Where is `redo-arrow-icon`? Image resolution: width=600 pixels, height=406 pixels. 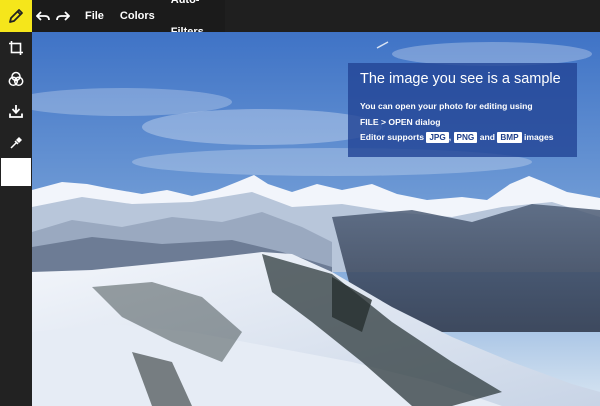
redo-arrow-icon is located at coordinates (62, 16).